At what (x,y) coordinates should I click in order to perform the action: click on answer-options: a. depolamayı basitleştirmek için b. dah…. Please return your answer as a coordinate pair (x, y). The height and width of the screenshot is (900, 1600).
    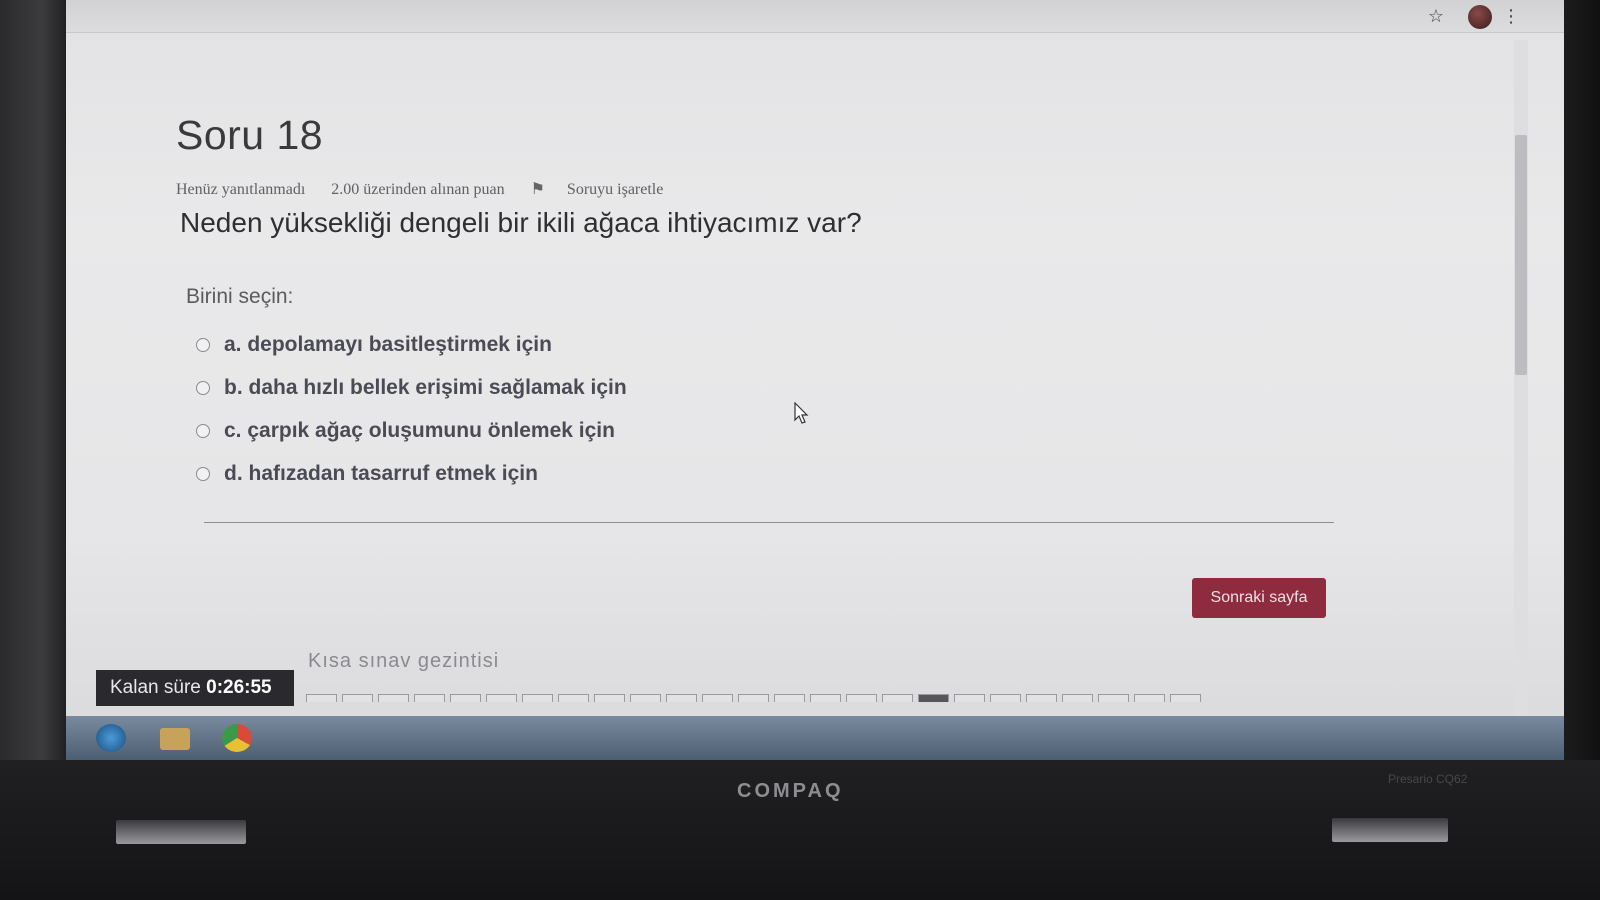
    Looking at the image, I should click on (821, 409).